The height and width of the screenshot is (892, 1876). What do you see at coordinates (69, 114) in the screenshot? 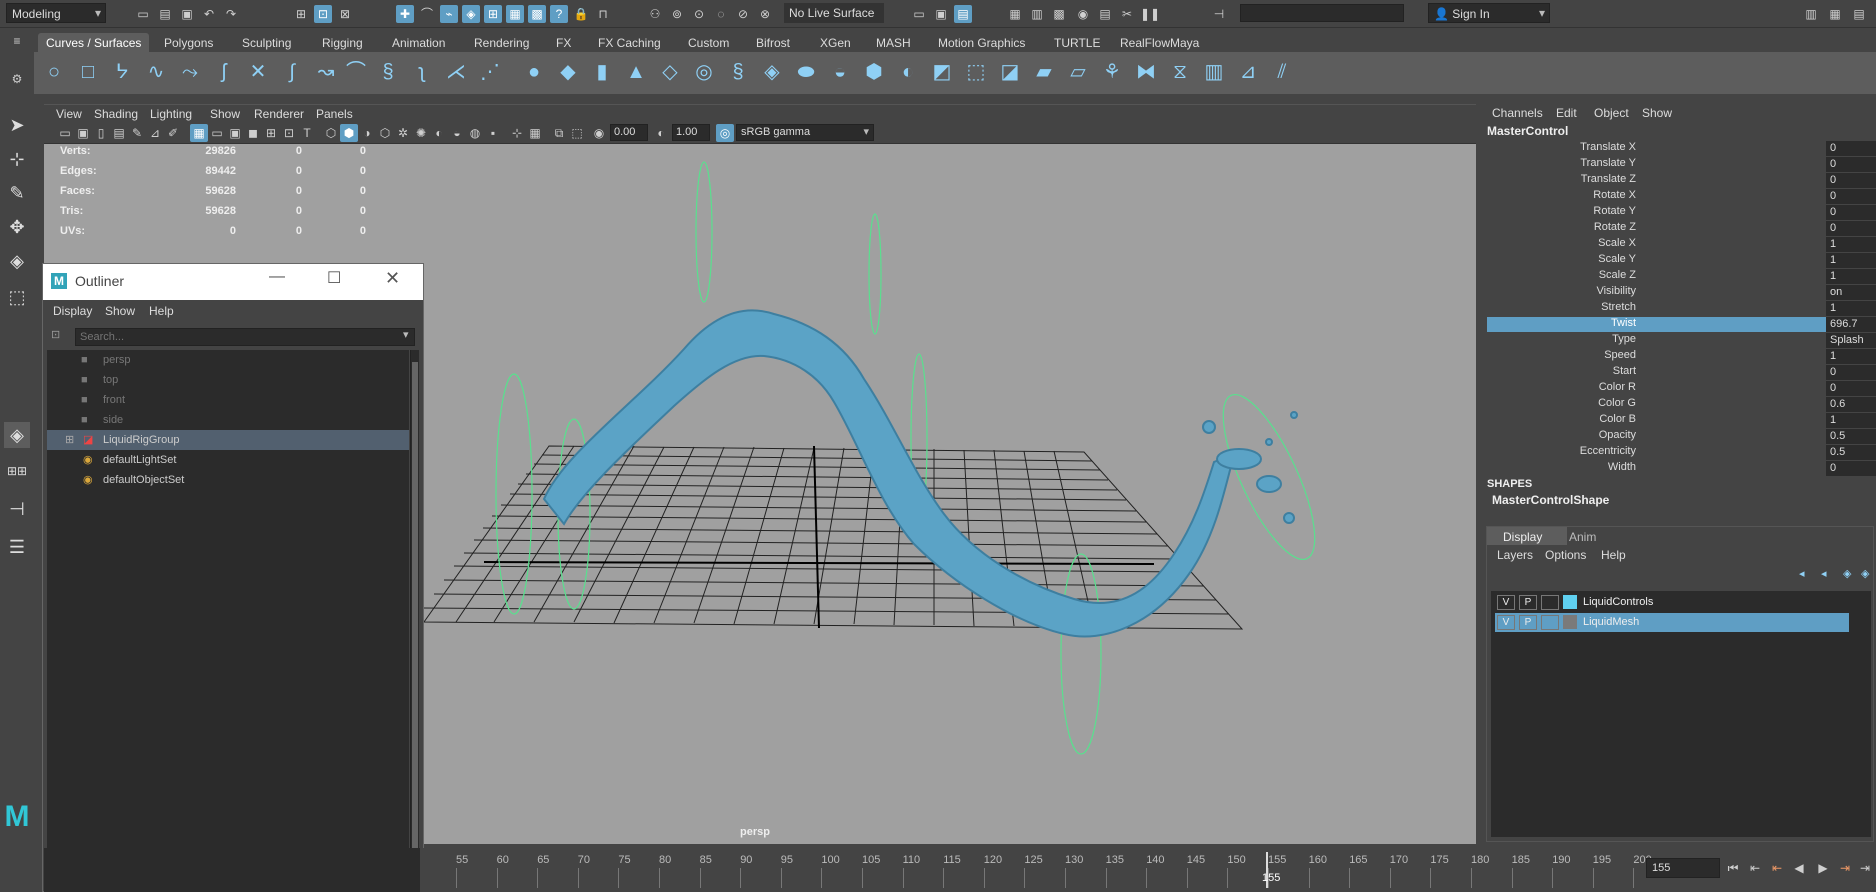
I see `viewport-menu-view: View` at bounding box center [69, 114].